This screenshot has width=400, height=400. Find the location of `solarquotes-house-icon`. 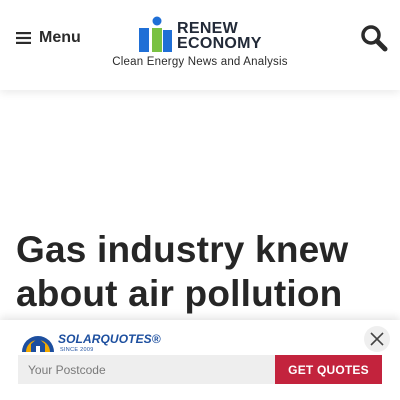

solarquotes-house-icon is located at coordinates (38, 344).